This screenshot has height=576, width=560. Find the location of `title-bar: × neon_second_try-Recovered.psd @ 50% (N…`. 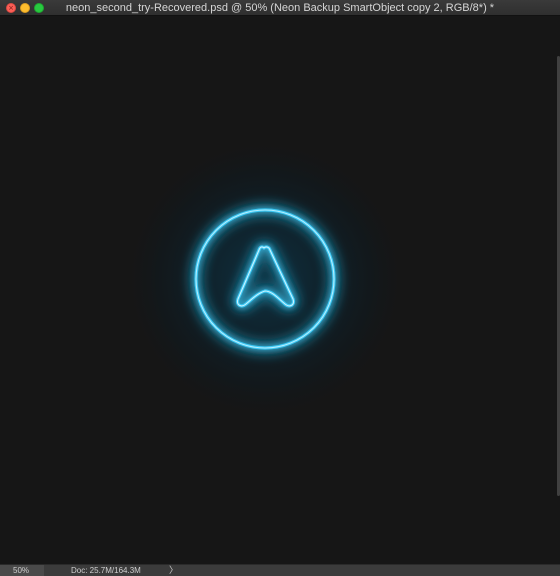

title-bar: × neon_second_try-Recovered.psd @ 50% (N… is located at coordinates (280, 8).